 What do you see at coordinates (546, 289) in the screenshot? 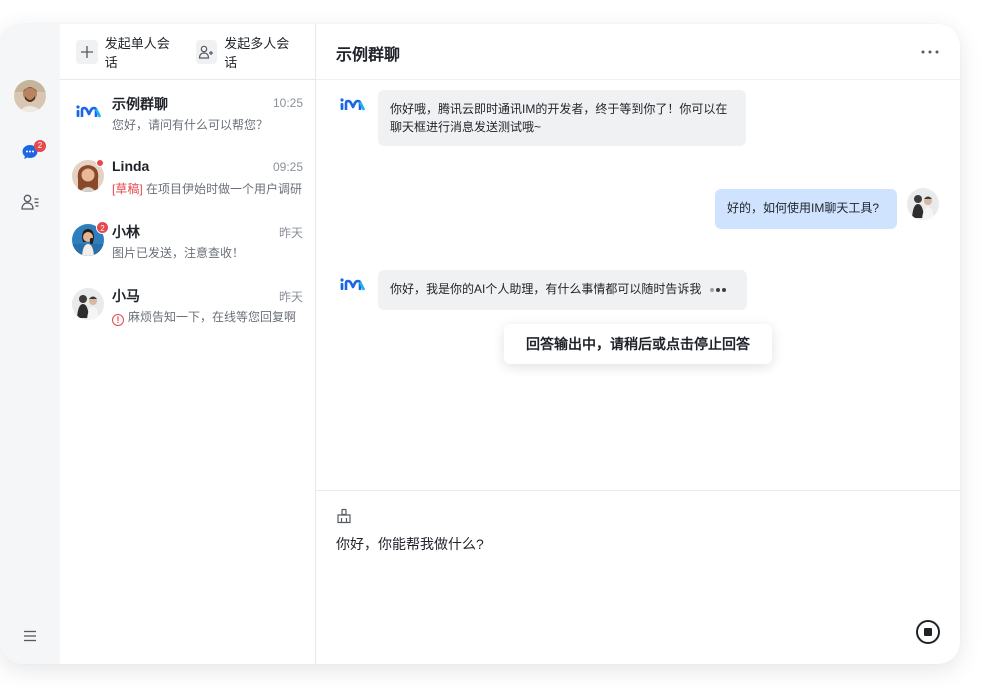
I see `message-text: 你好，我是你的AI个人助理，有什么事情都可以随时告诉我` at bounding box center [546, 289].